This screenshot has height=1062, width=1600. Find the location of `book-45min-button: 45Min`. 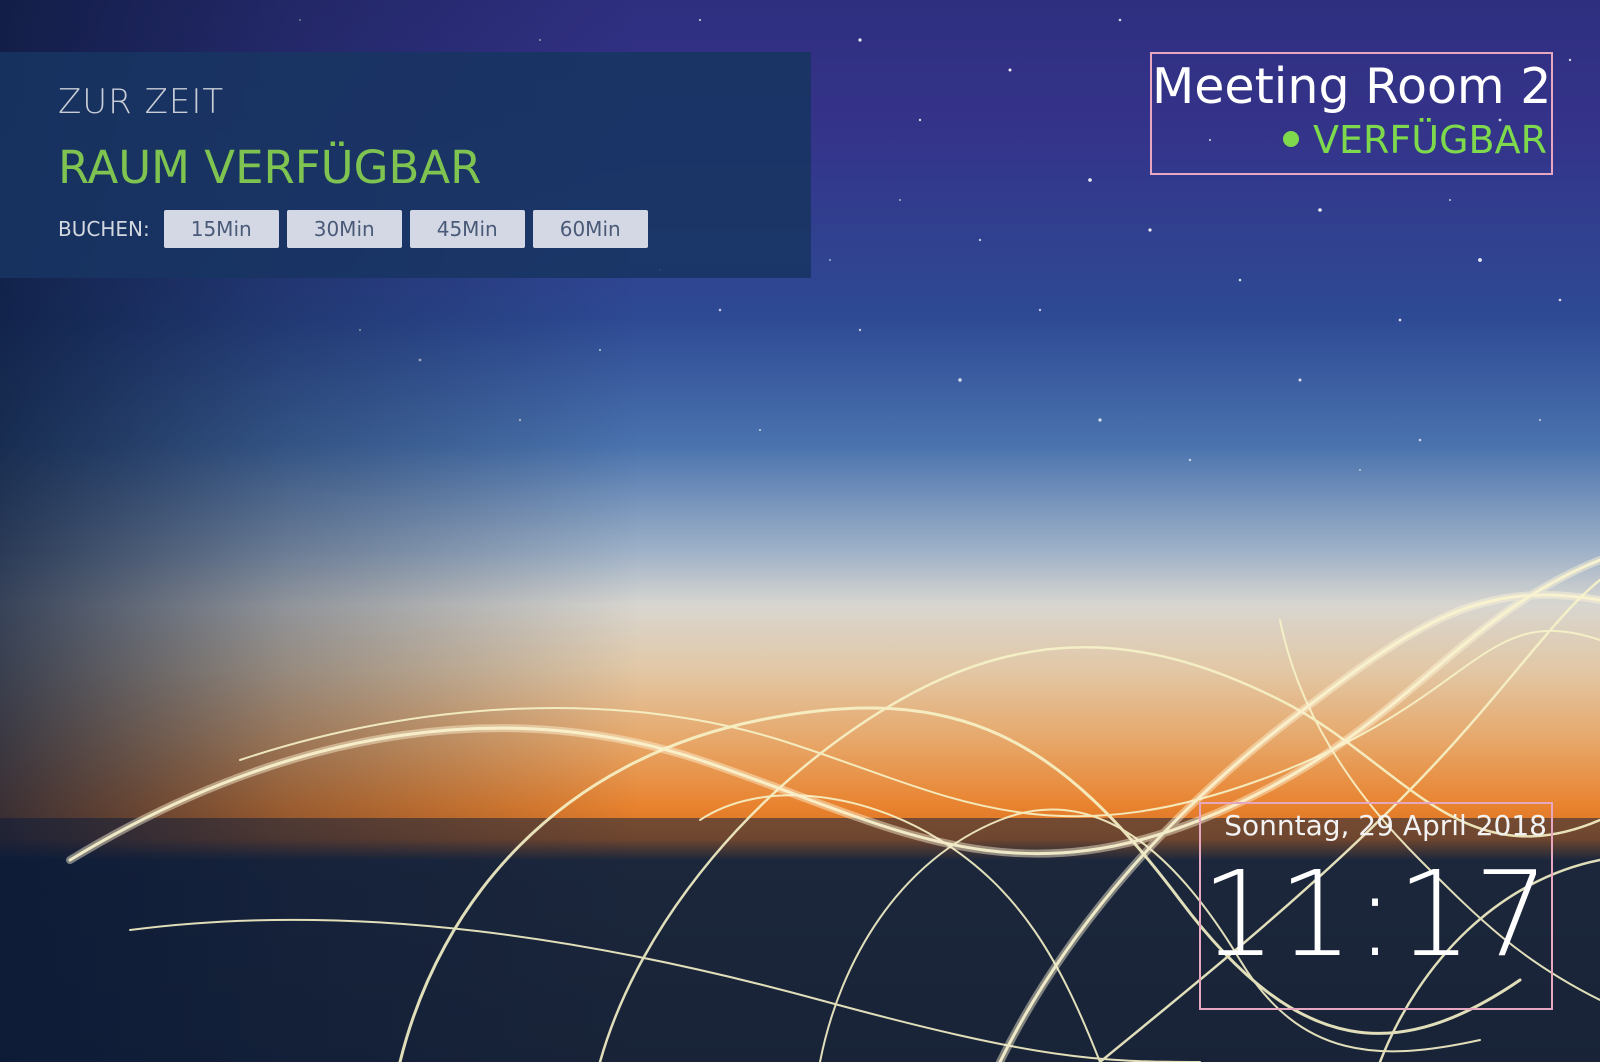

book-45min-button: 45Min is located at coordinates (467, 229).